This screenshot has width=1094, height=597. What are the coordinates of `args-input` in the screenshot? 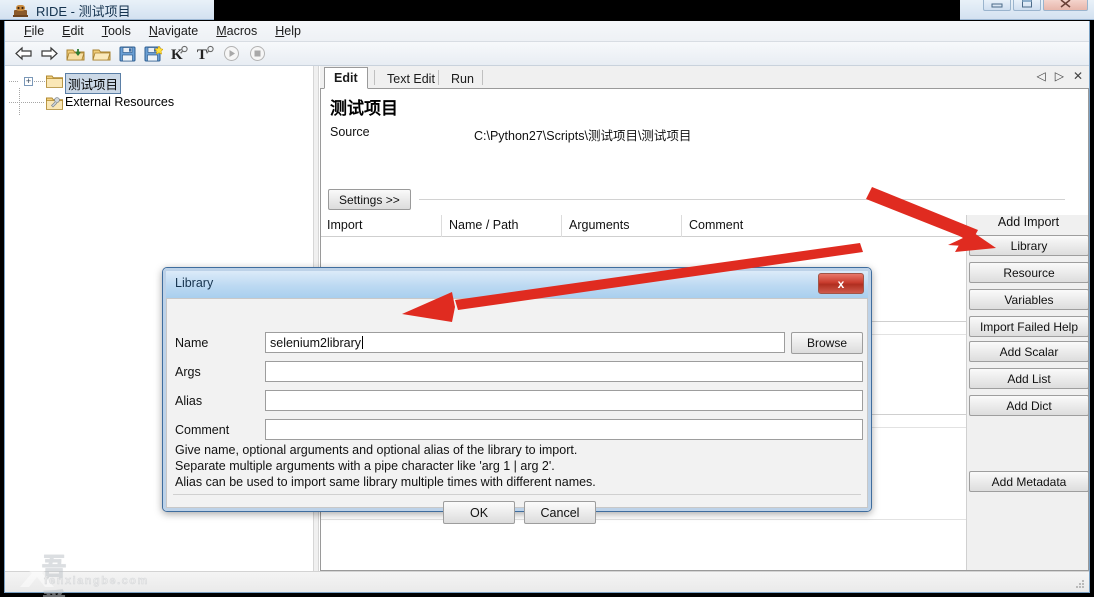 It's located at (564, 371).